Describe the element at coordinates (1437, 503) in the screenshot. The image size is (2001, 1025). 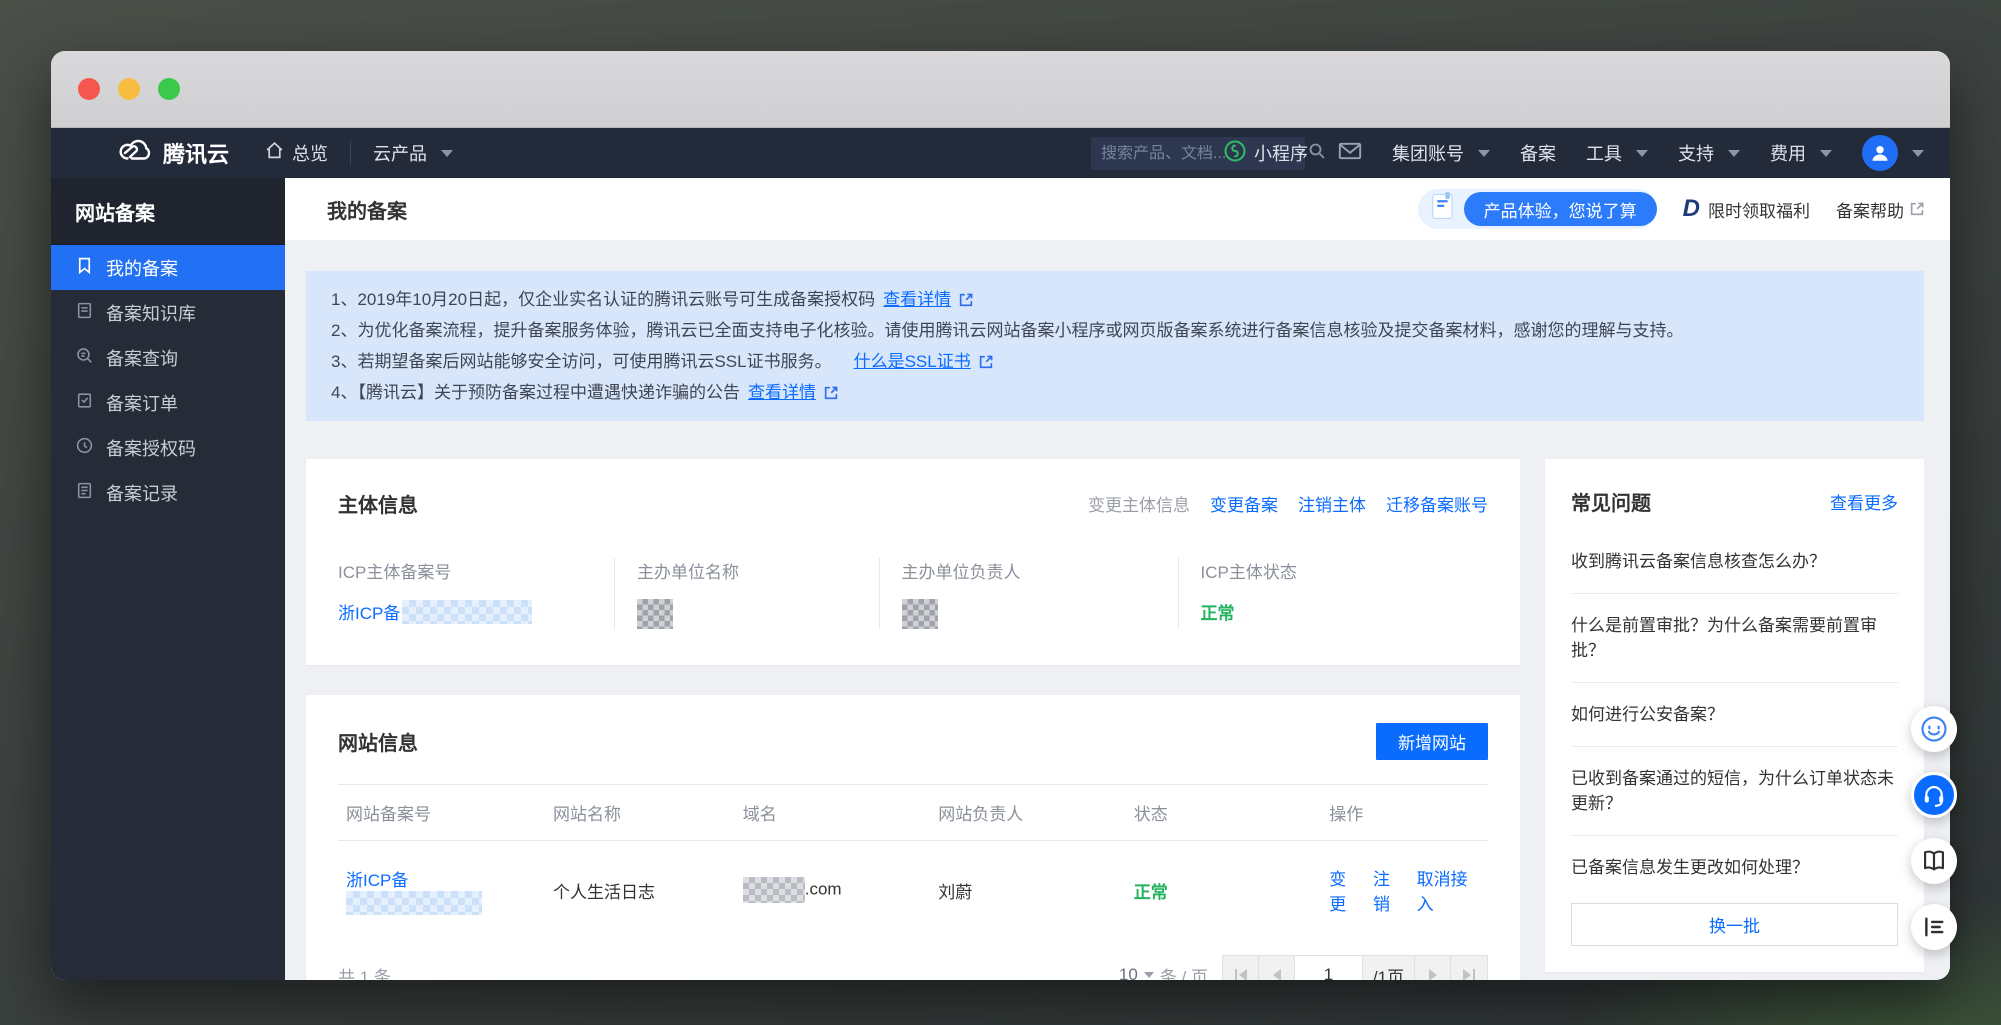
I see `migrate-account-link: 迁移备案账号` at that location.